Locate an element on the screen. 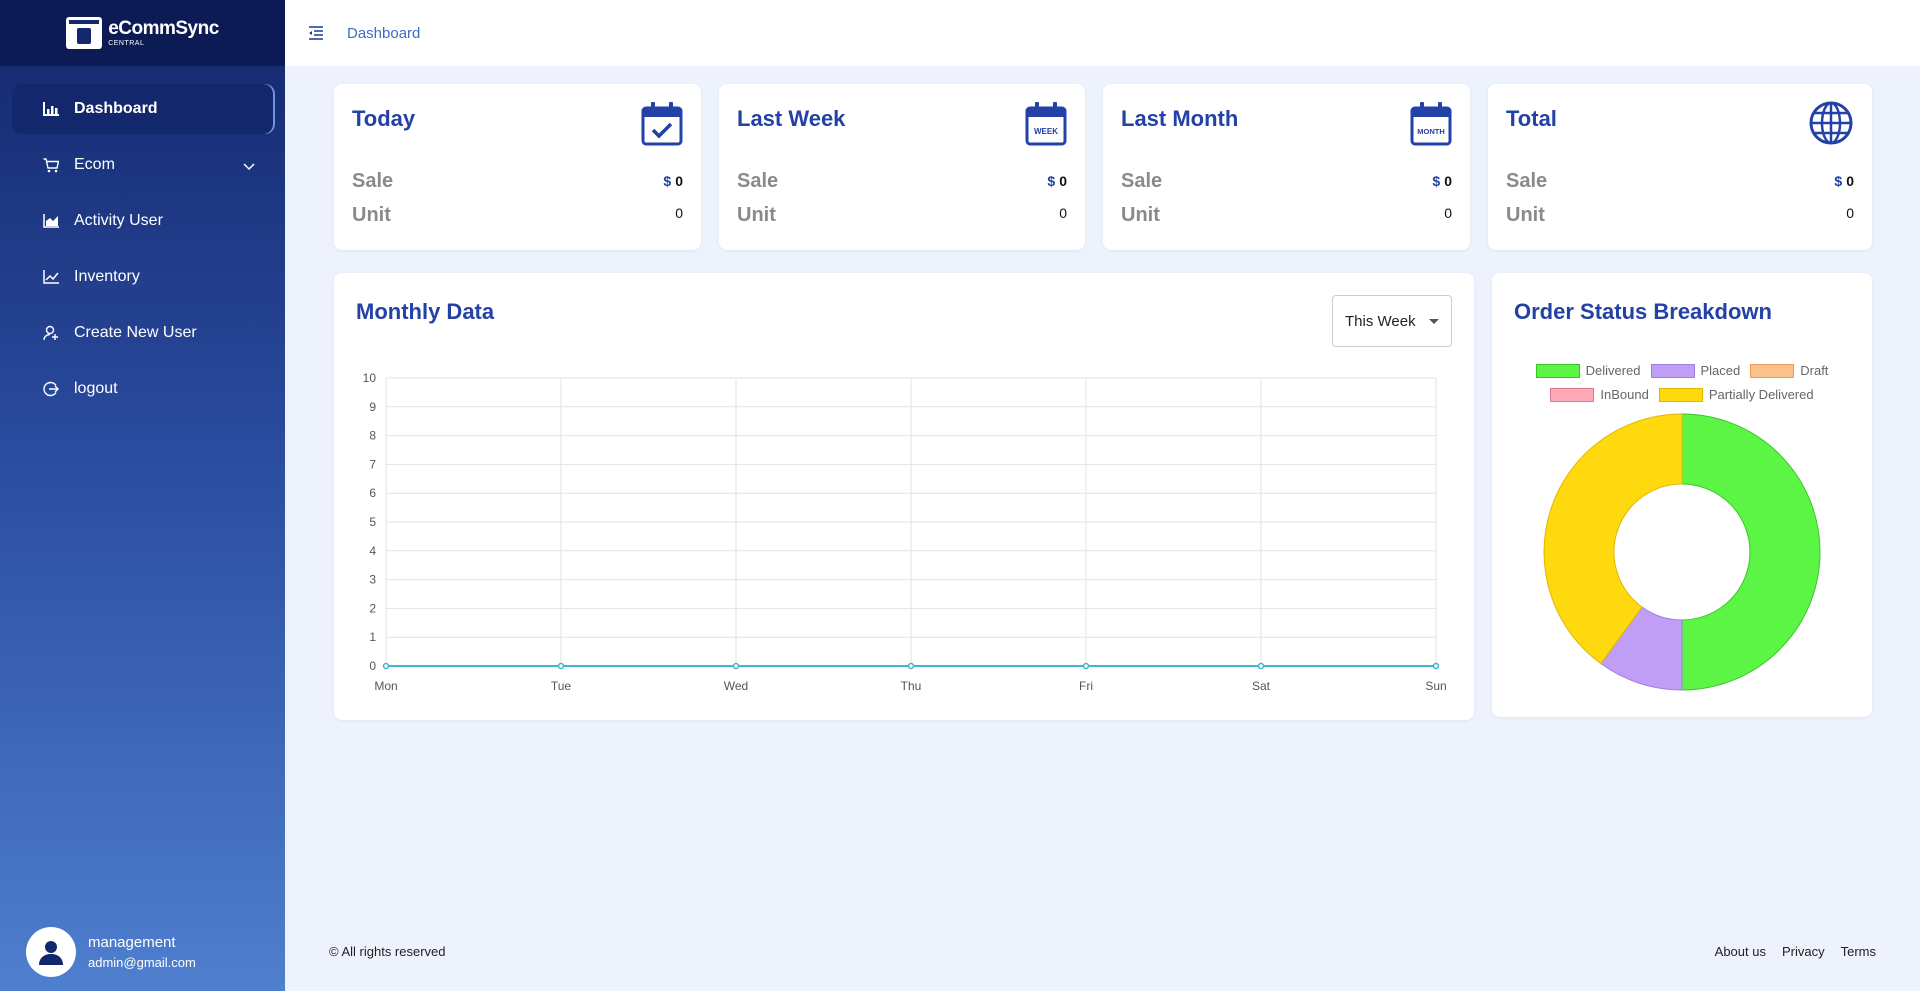  y-tick-label: 9 is located at coordinates (372, 407).